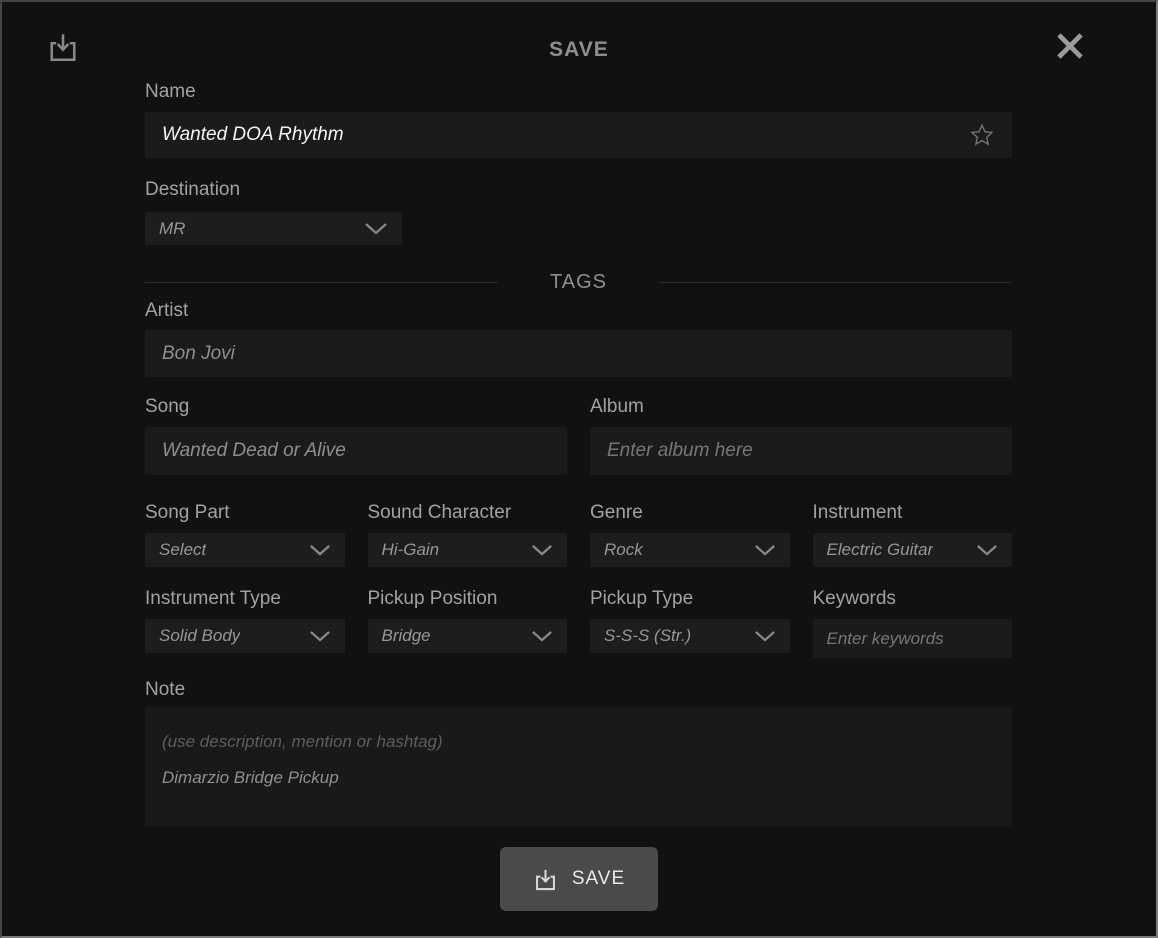 The height and width of the screenshot is (938, 1158). What do you see at coordinates (854, 598) in the screenshot?
I see `keywords-label: Keywords` at bounding box center [854, 598].